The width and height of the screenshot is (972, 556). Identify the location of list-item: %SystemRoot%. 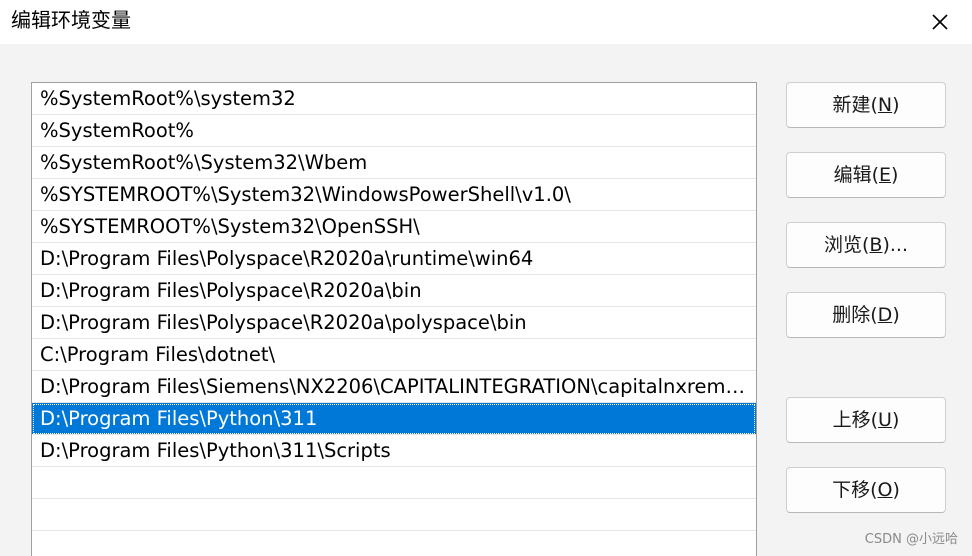
(394, 131).